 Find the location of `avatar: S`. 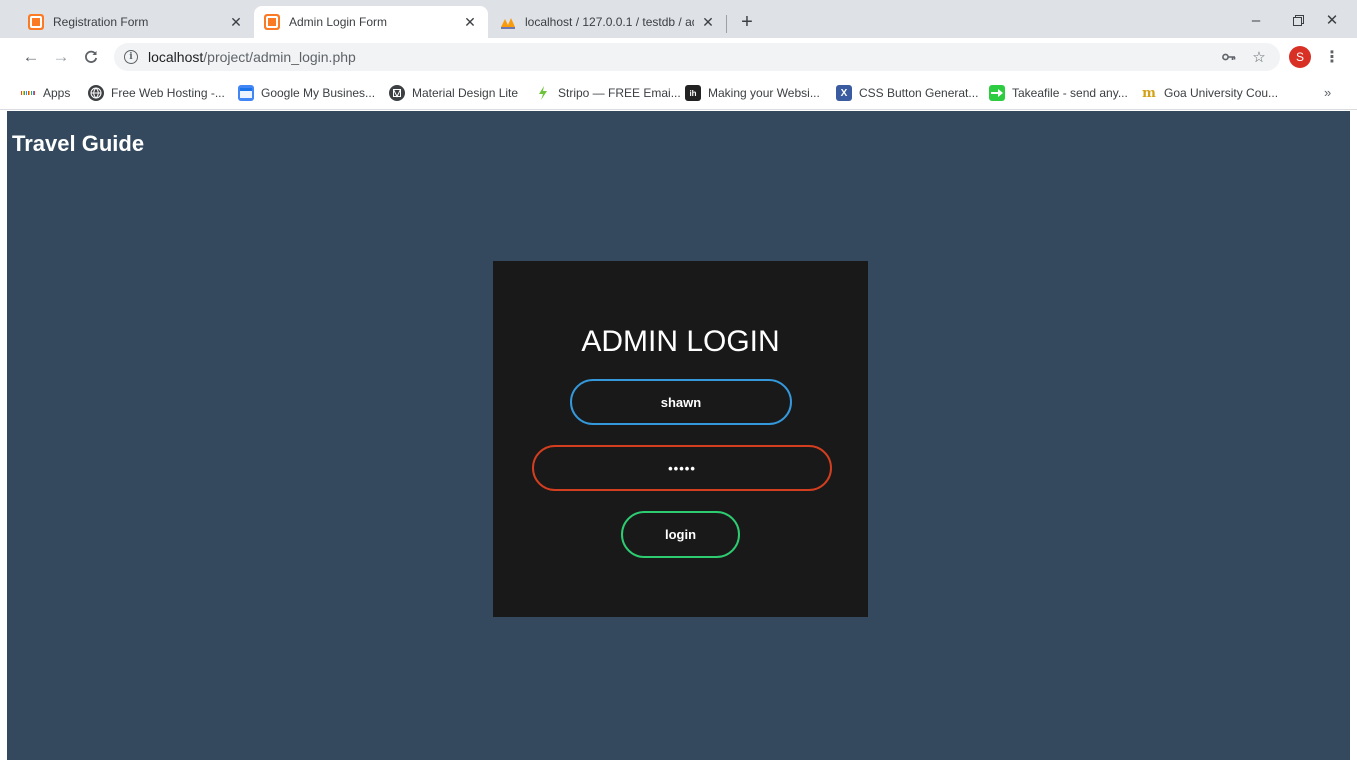

avatar: S is located at coordinates (1300, 57).